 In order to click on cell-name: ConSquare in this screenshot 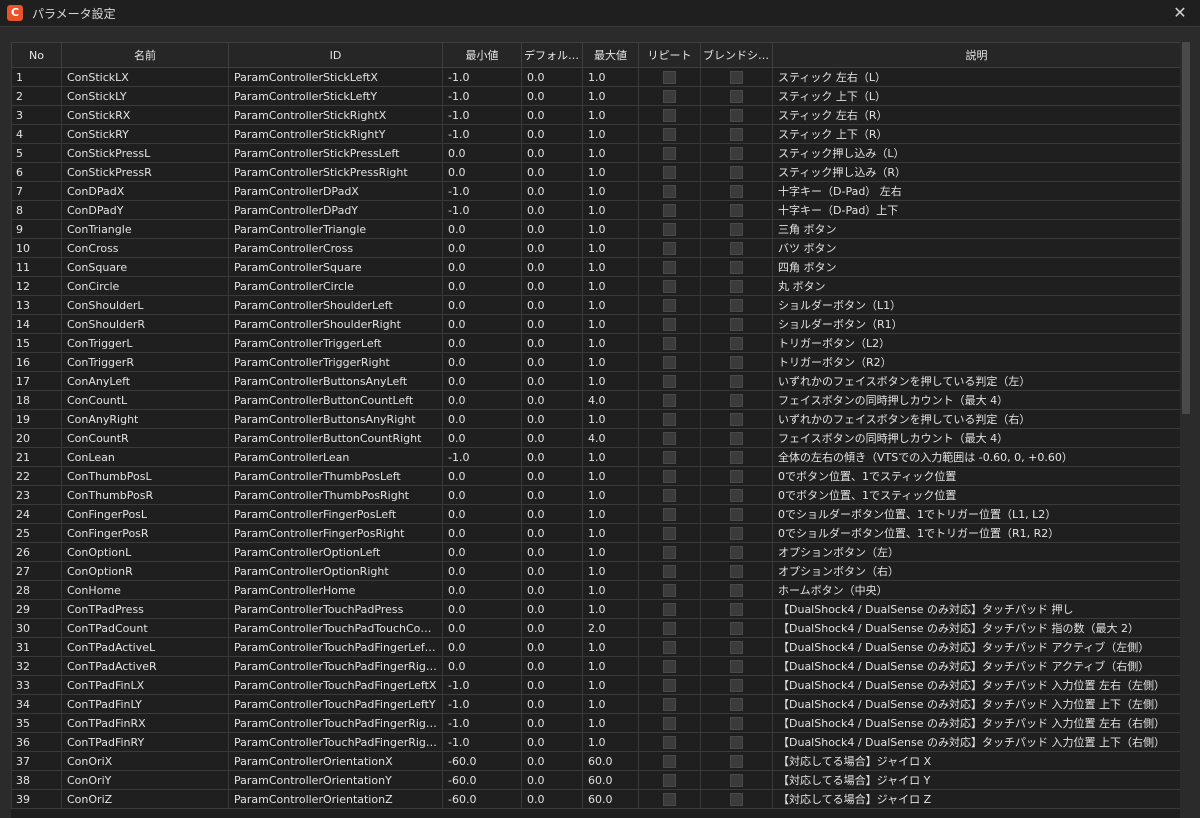, I will do `click(145, 267)`.